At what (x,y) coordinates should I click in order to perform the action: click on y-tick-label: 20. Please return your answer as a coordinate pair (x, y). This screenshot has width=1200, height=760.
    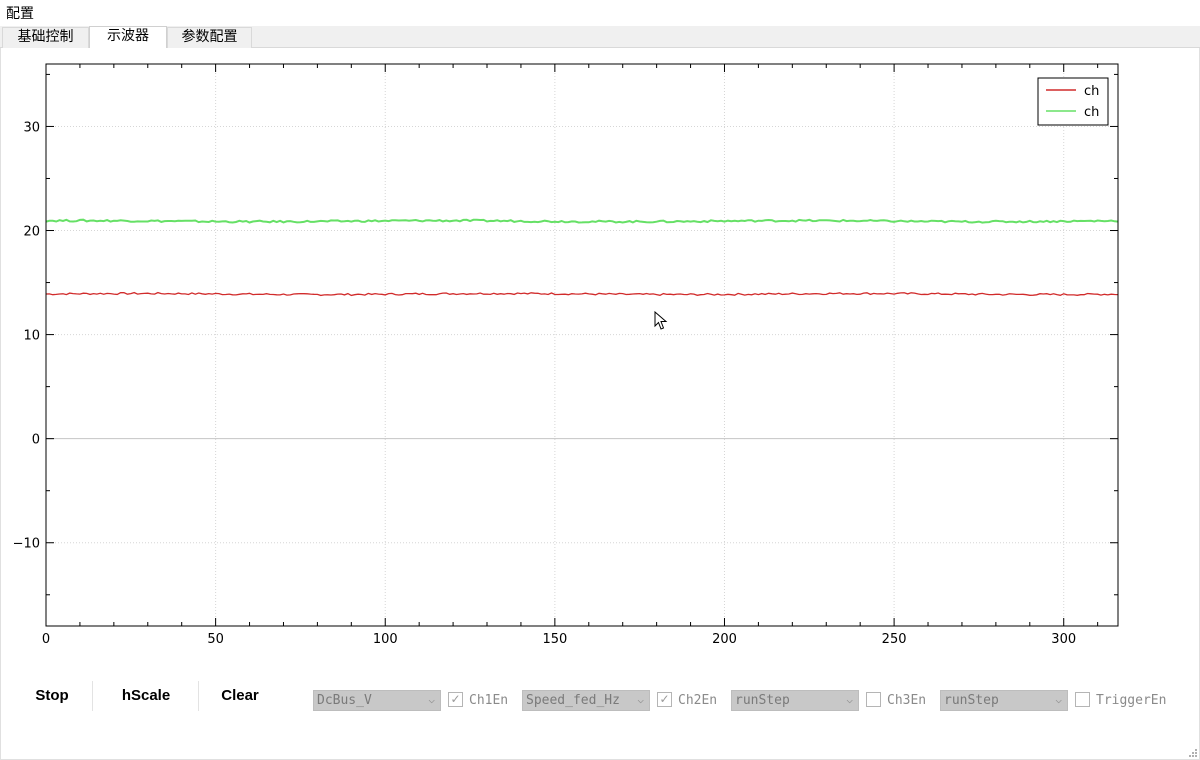
    Looking at the image, I should click on (31, 232).